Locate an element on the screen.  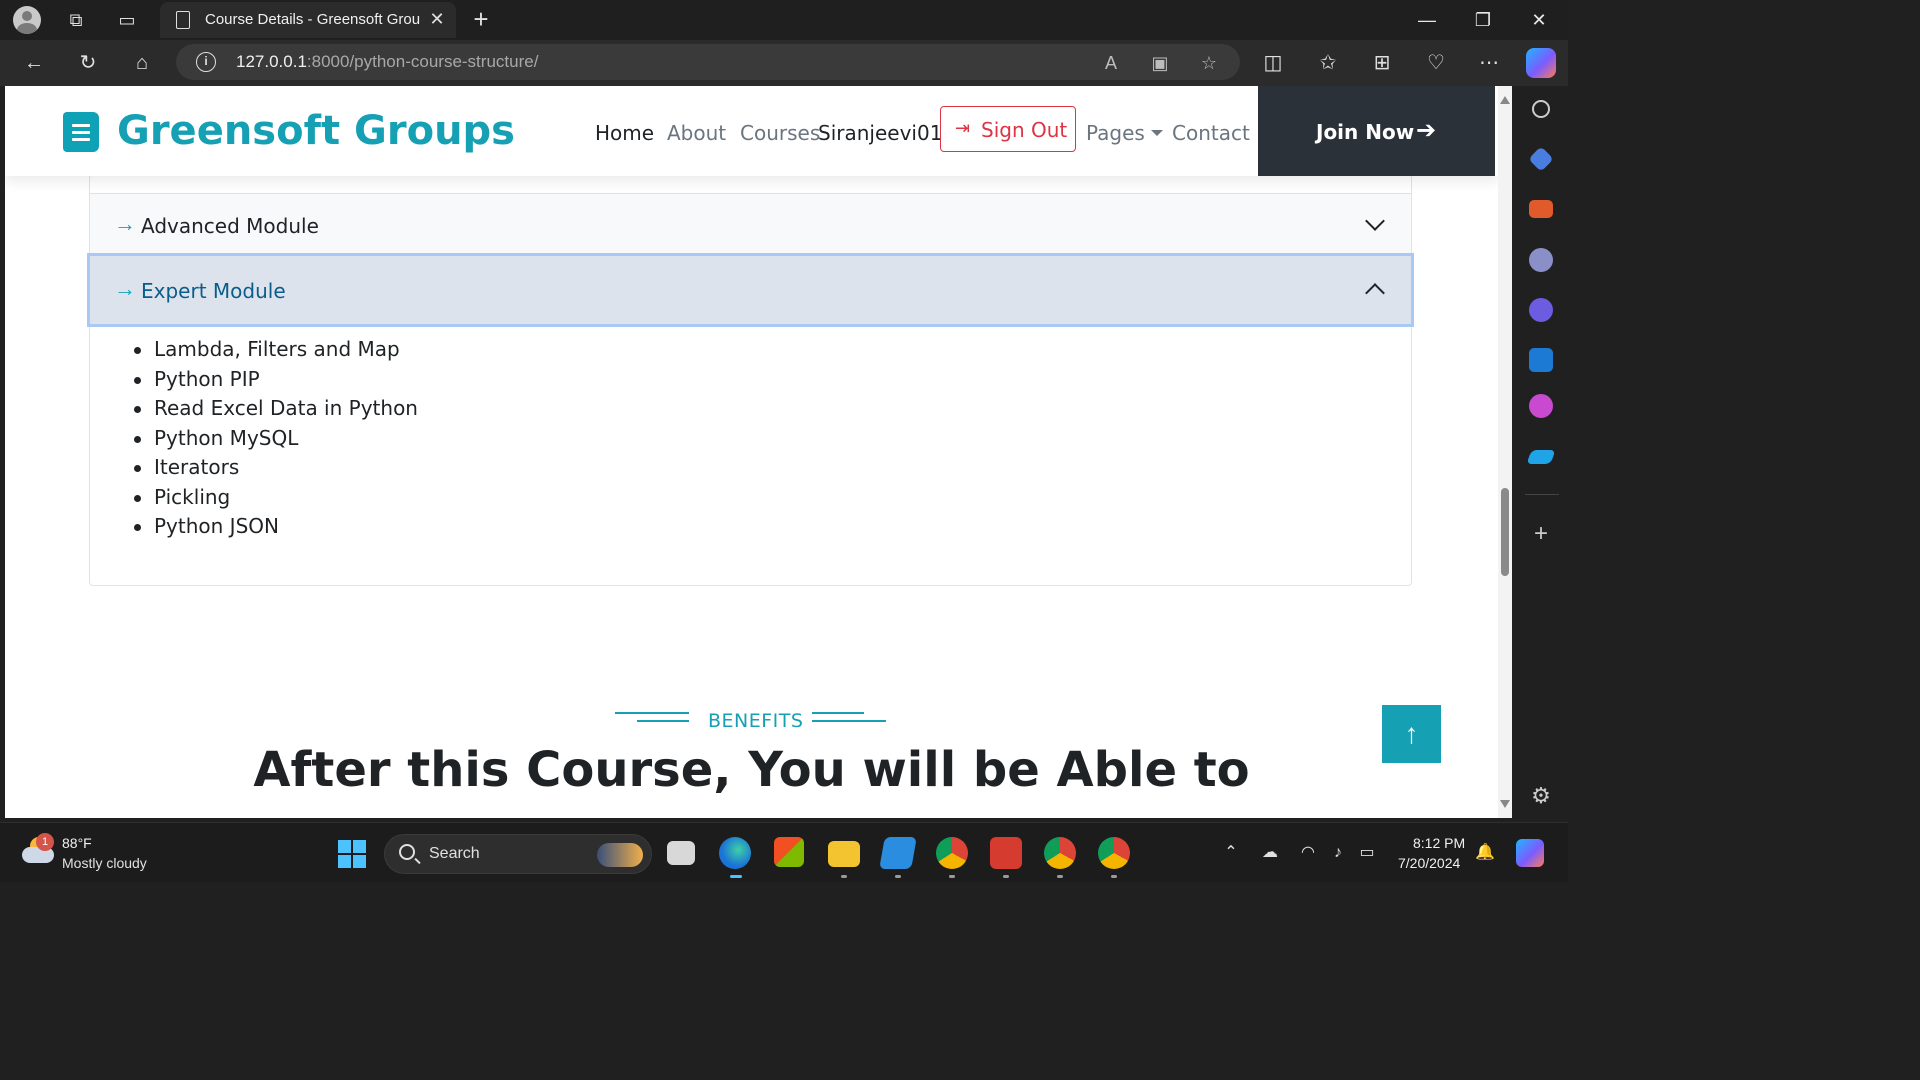
favorites-icon: ✩ is located at coordinates (1328, 63).